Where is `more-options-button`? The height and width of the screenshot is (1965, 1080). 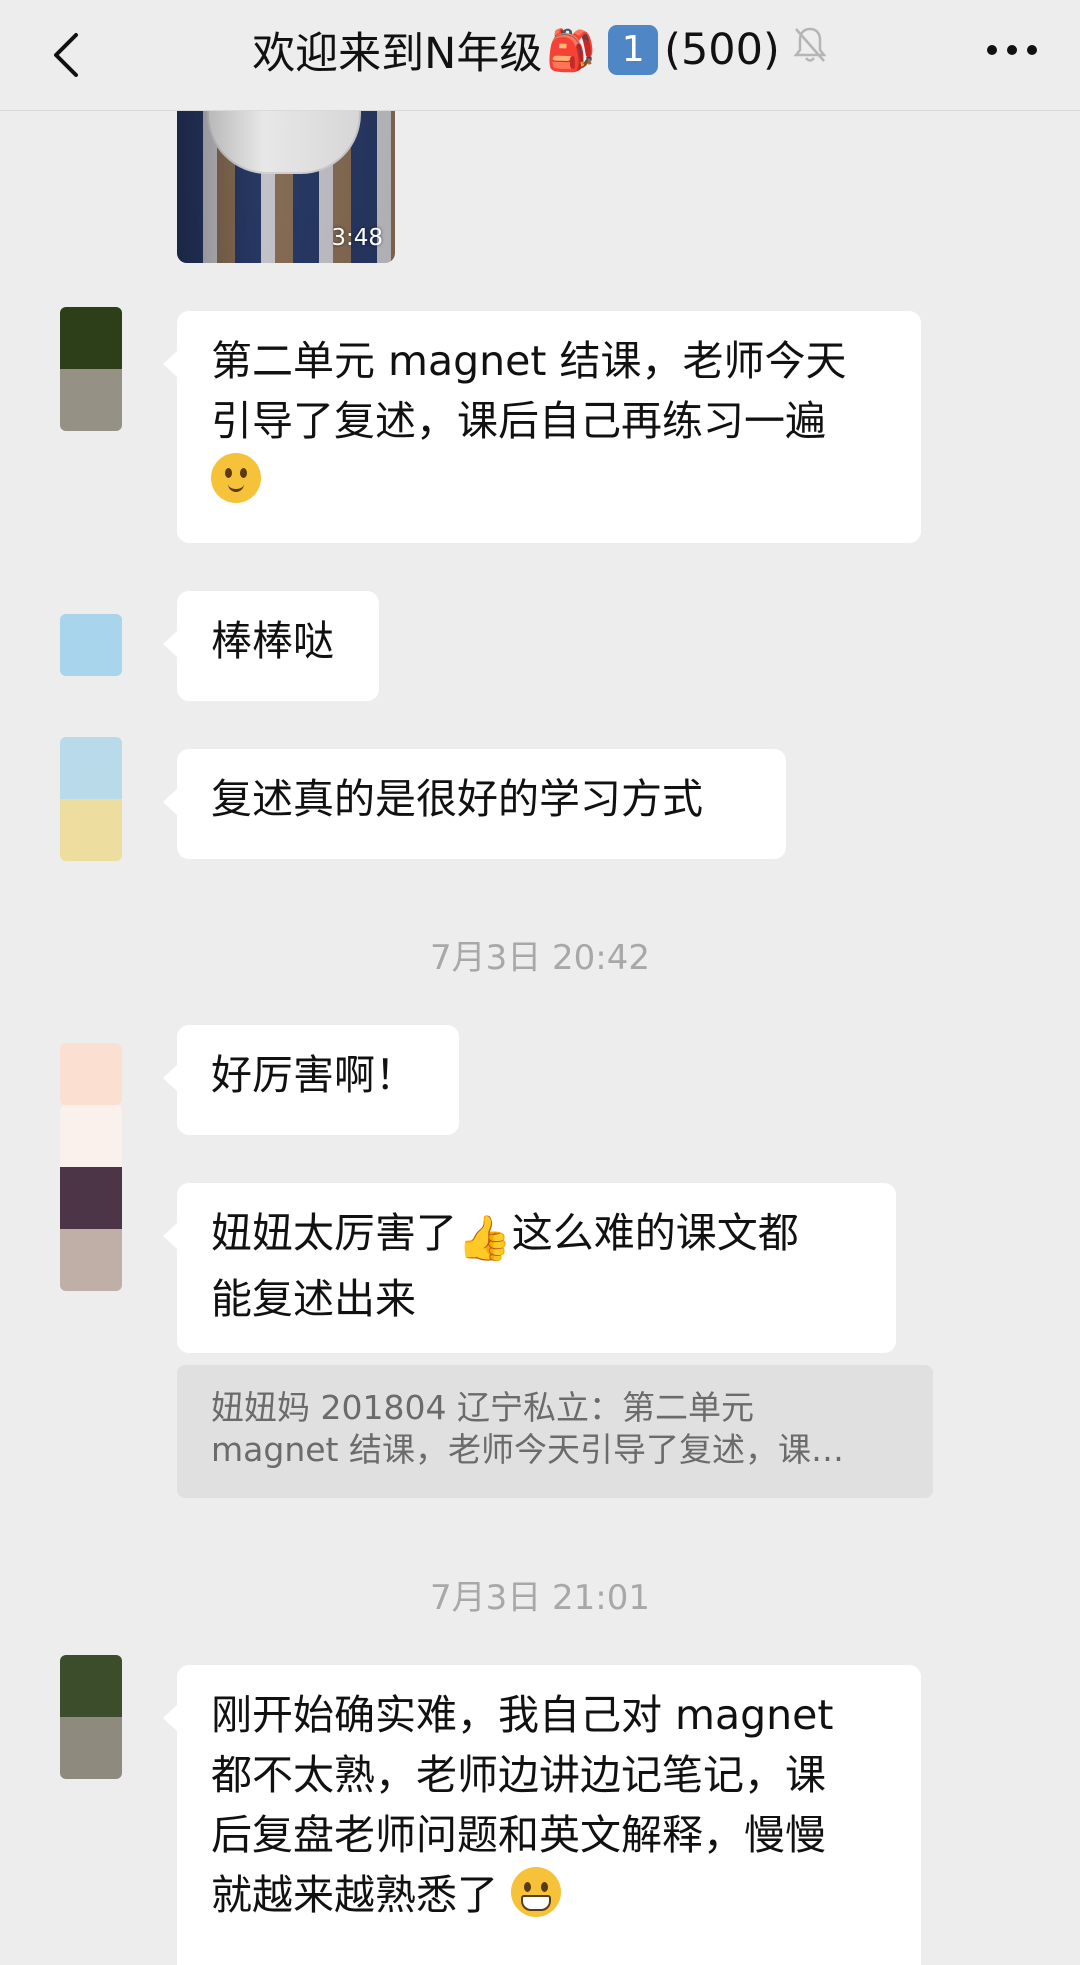 more-options-button is located at coordinates (1012, 50).